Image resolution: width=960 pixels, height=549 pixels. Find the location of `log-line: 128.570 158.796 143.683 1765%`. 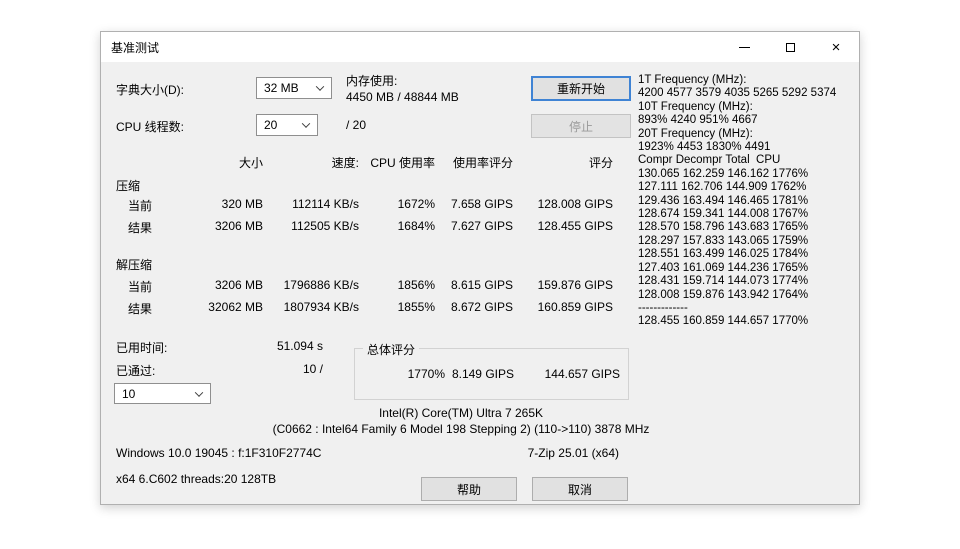

log-line: 128.570 158.796 143.683 1765% is located at coordinates (723, 227).